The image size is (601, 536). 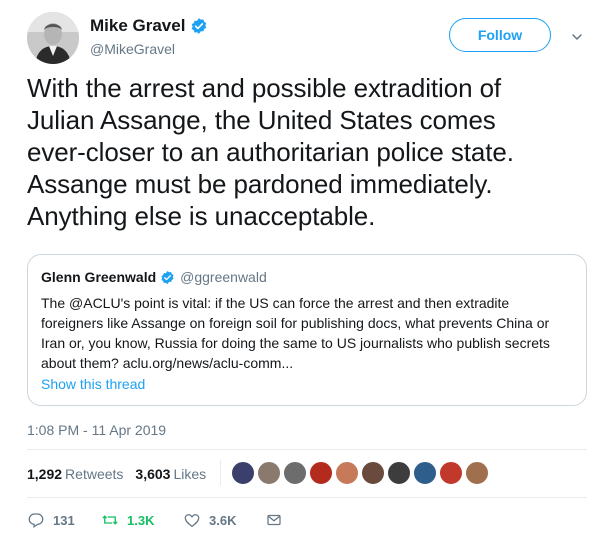 What do you see at coordinates (261, 120) in the screenshot?
I see `tweet-text-line: Julian Assange, the United States comes` at bounding box center [261, 120].